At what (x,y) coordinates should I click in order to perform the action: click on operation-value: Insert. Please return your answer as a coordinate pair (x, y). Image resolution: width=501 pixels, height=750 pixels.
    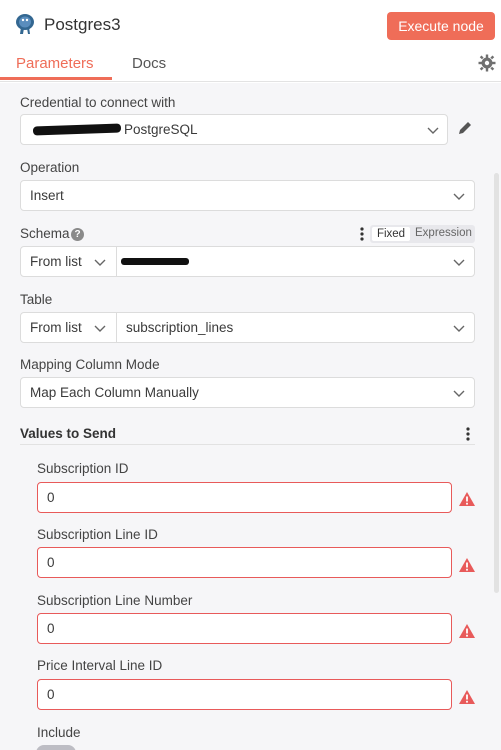
    Looking at the image, I should click on (47, 195).